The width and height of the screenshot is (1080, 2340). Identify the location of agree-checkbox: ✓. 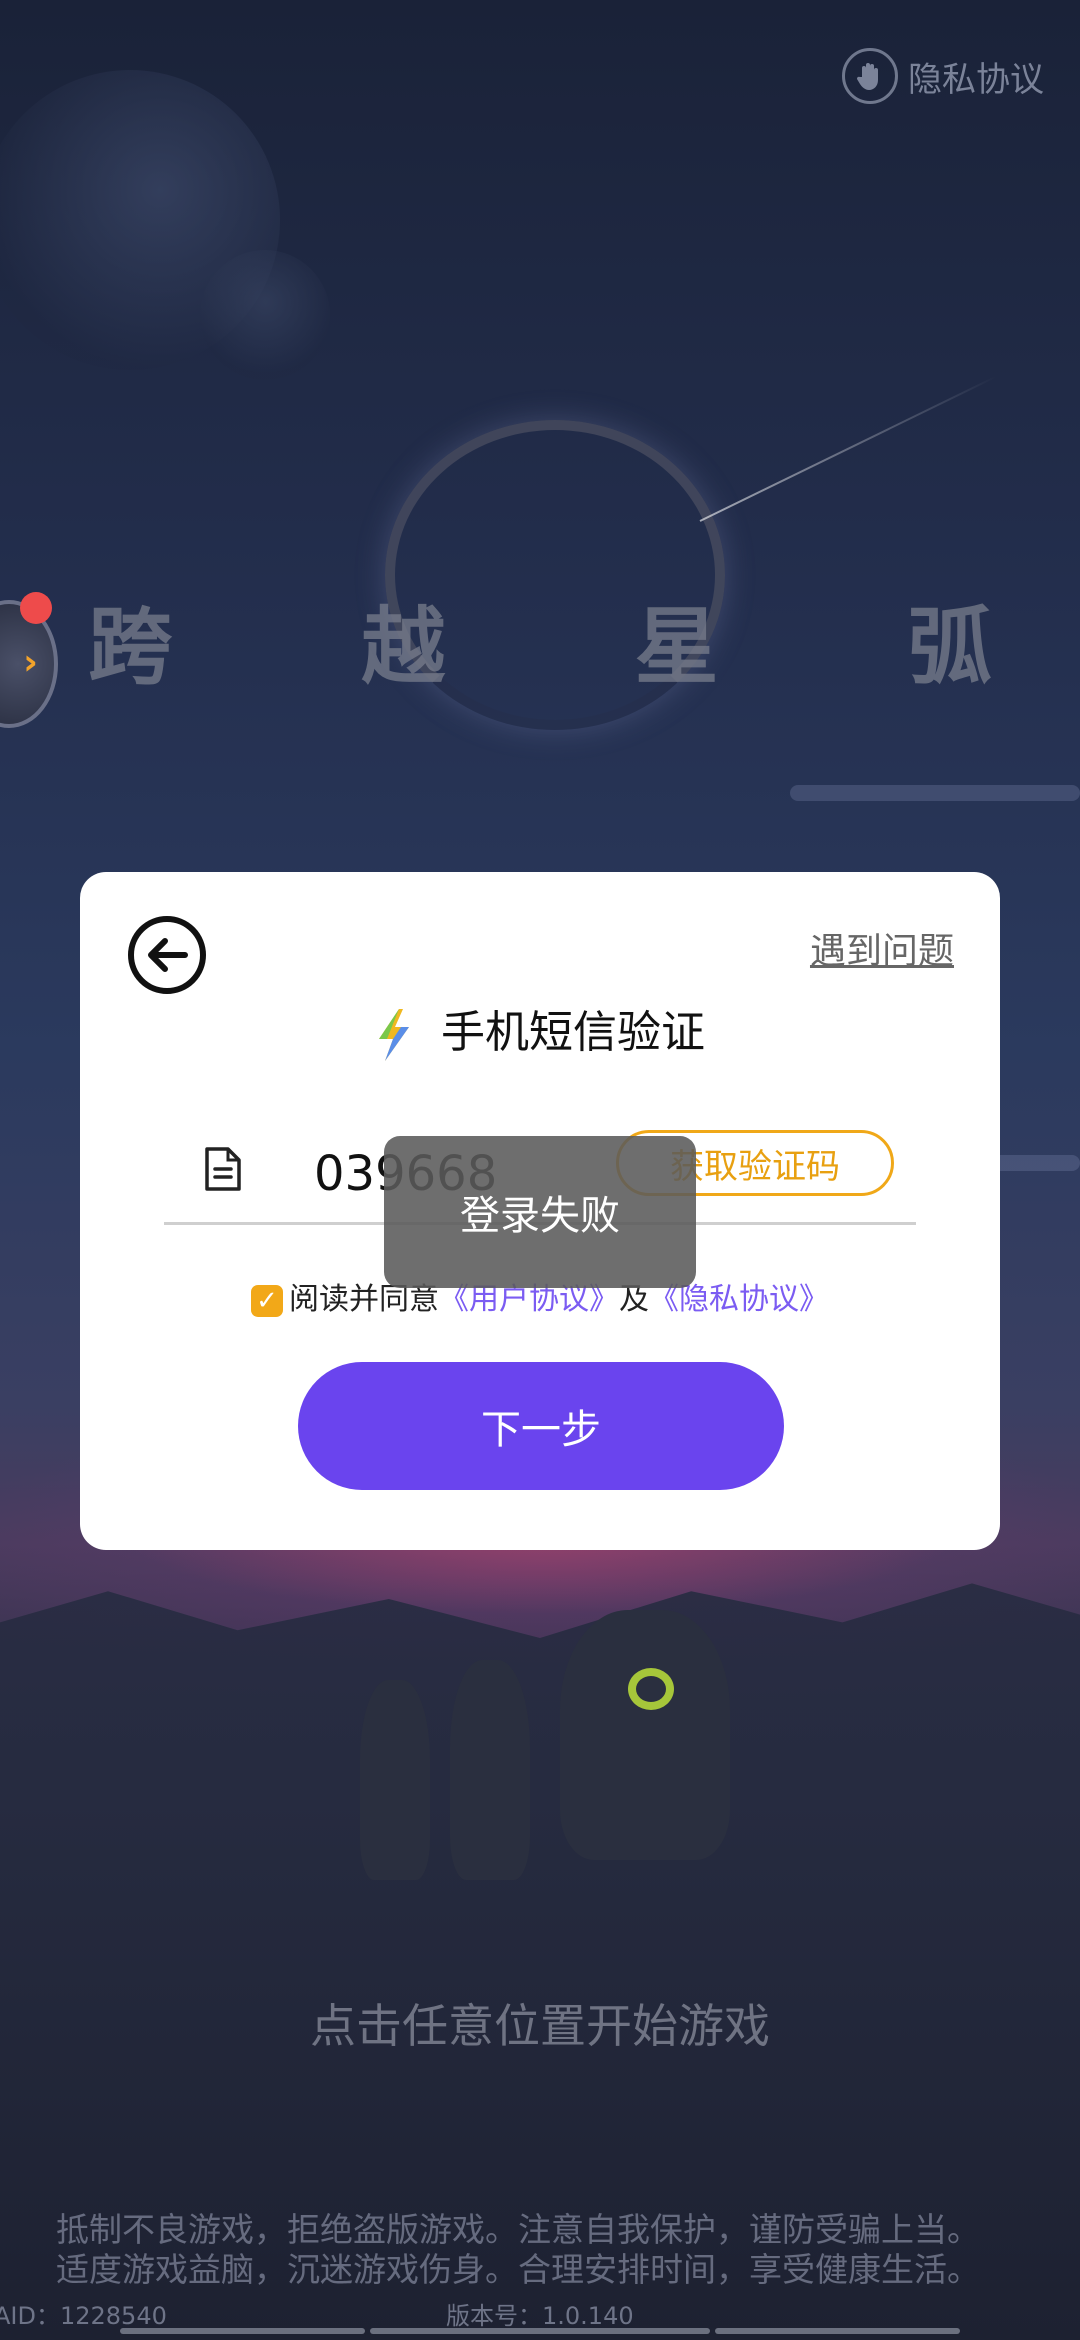
(267, 1300).